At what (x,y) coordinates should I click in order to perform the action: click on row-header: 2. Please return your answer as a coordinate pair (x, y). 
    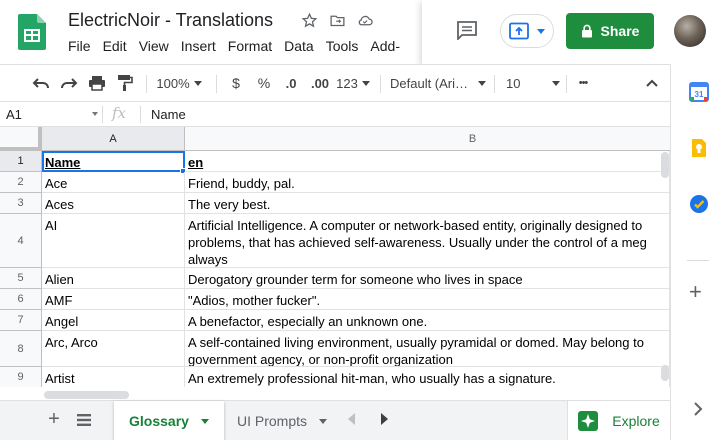
    Looking at the image, I should click on (21, 182).